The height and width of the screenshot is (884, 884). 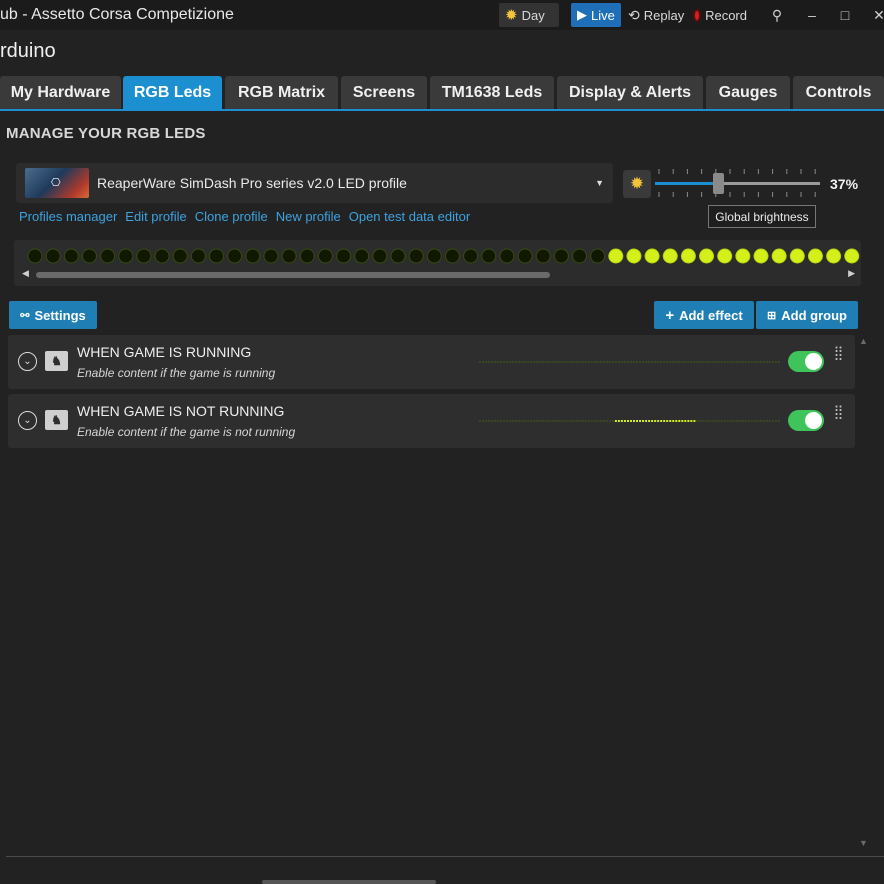 I want to click on clone-profile-link: Clone profile, so click(x=231, y=216).